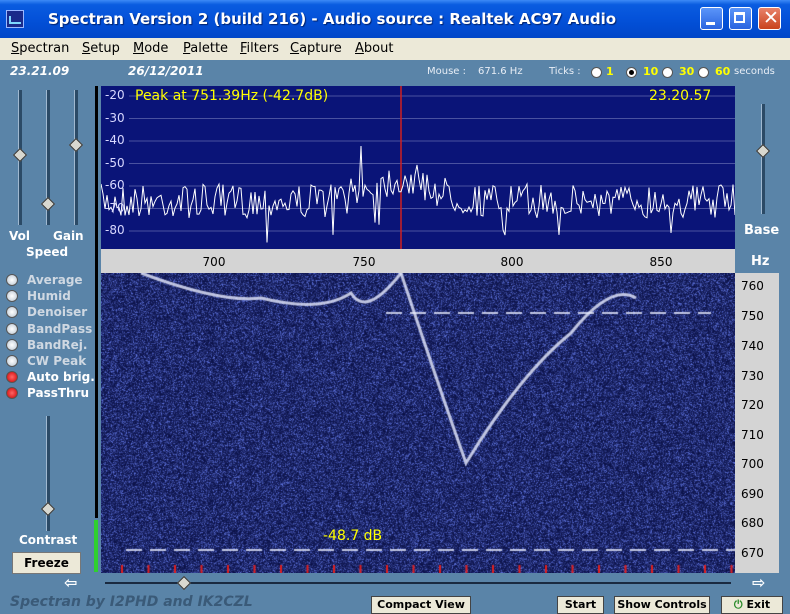 The width and height of the screenshot is (790, 614). I want to click on compact-view-button: Compact View, so click(421, 605).